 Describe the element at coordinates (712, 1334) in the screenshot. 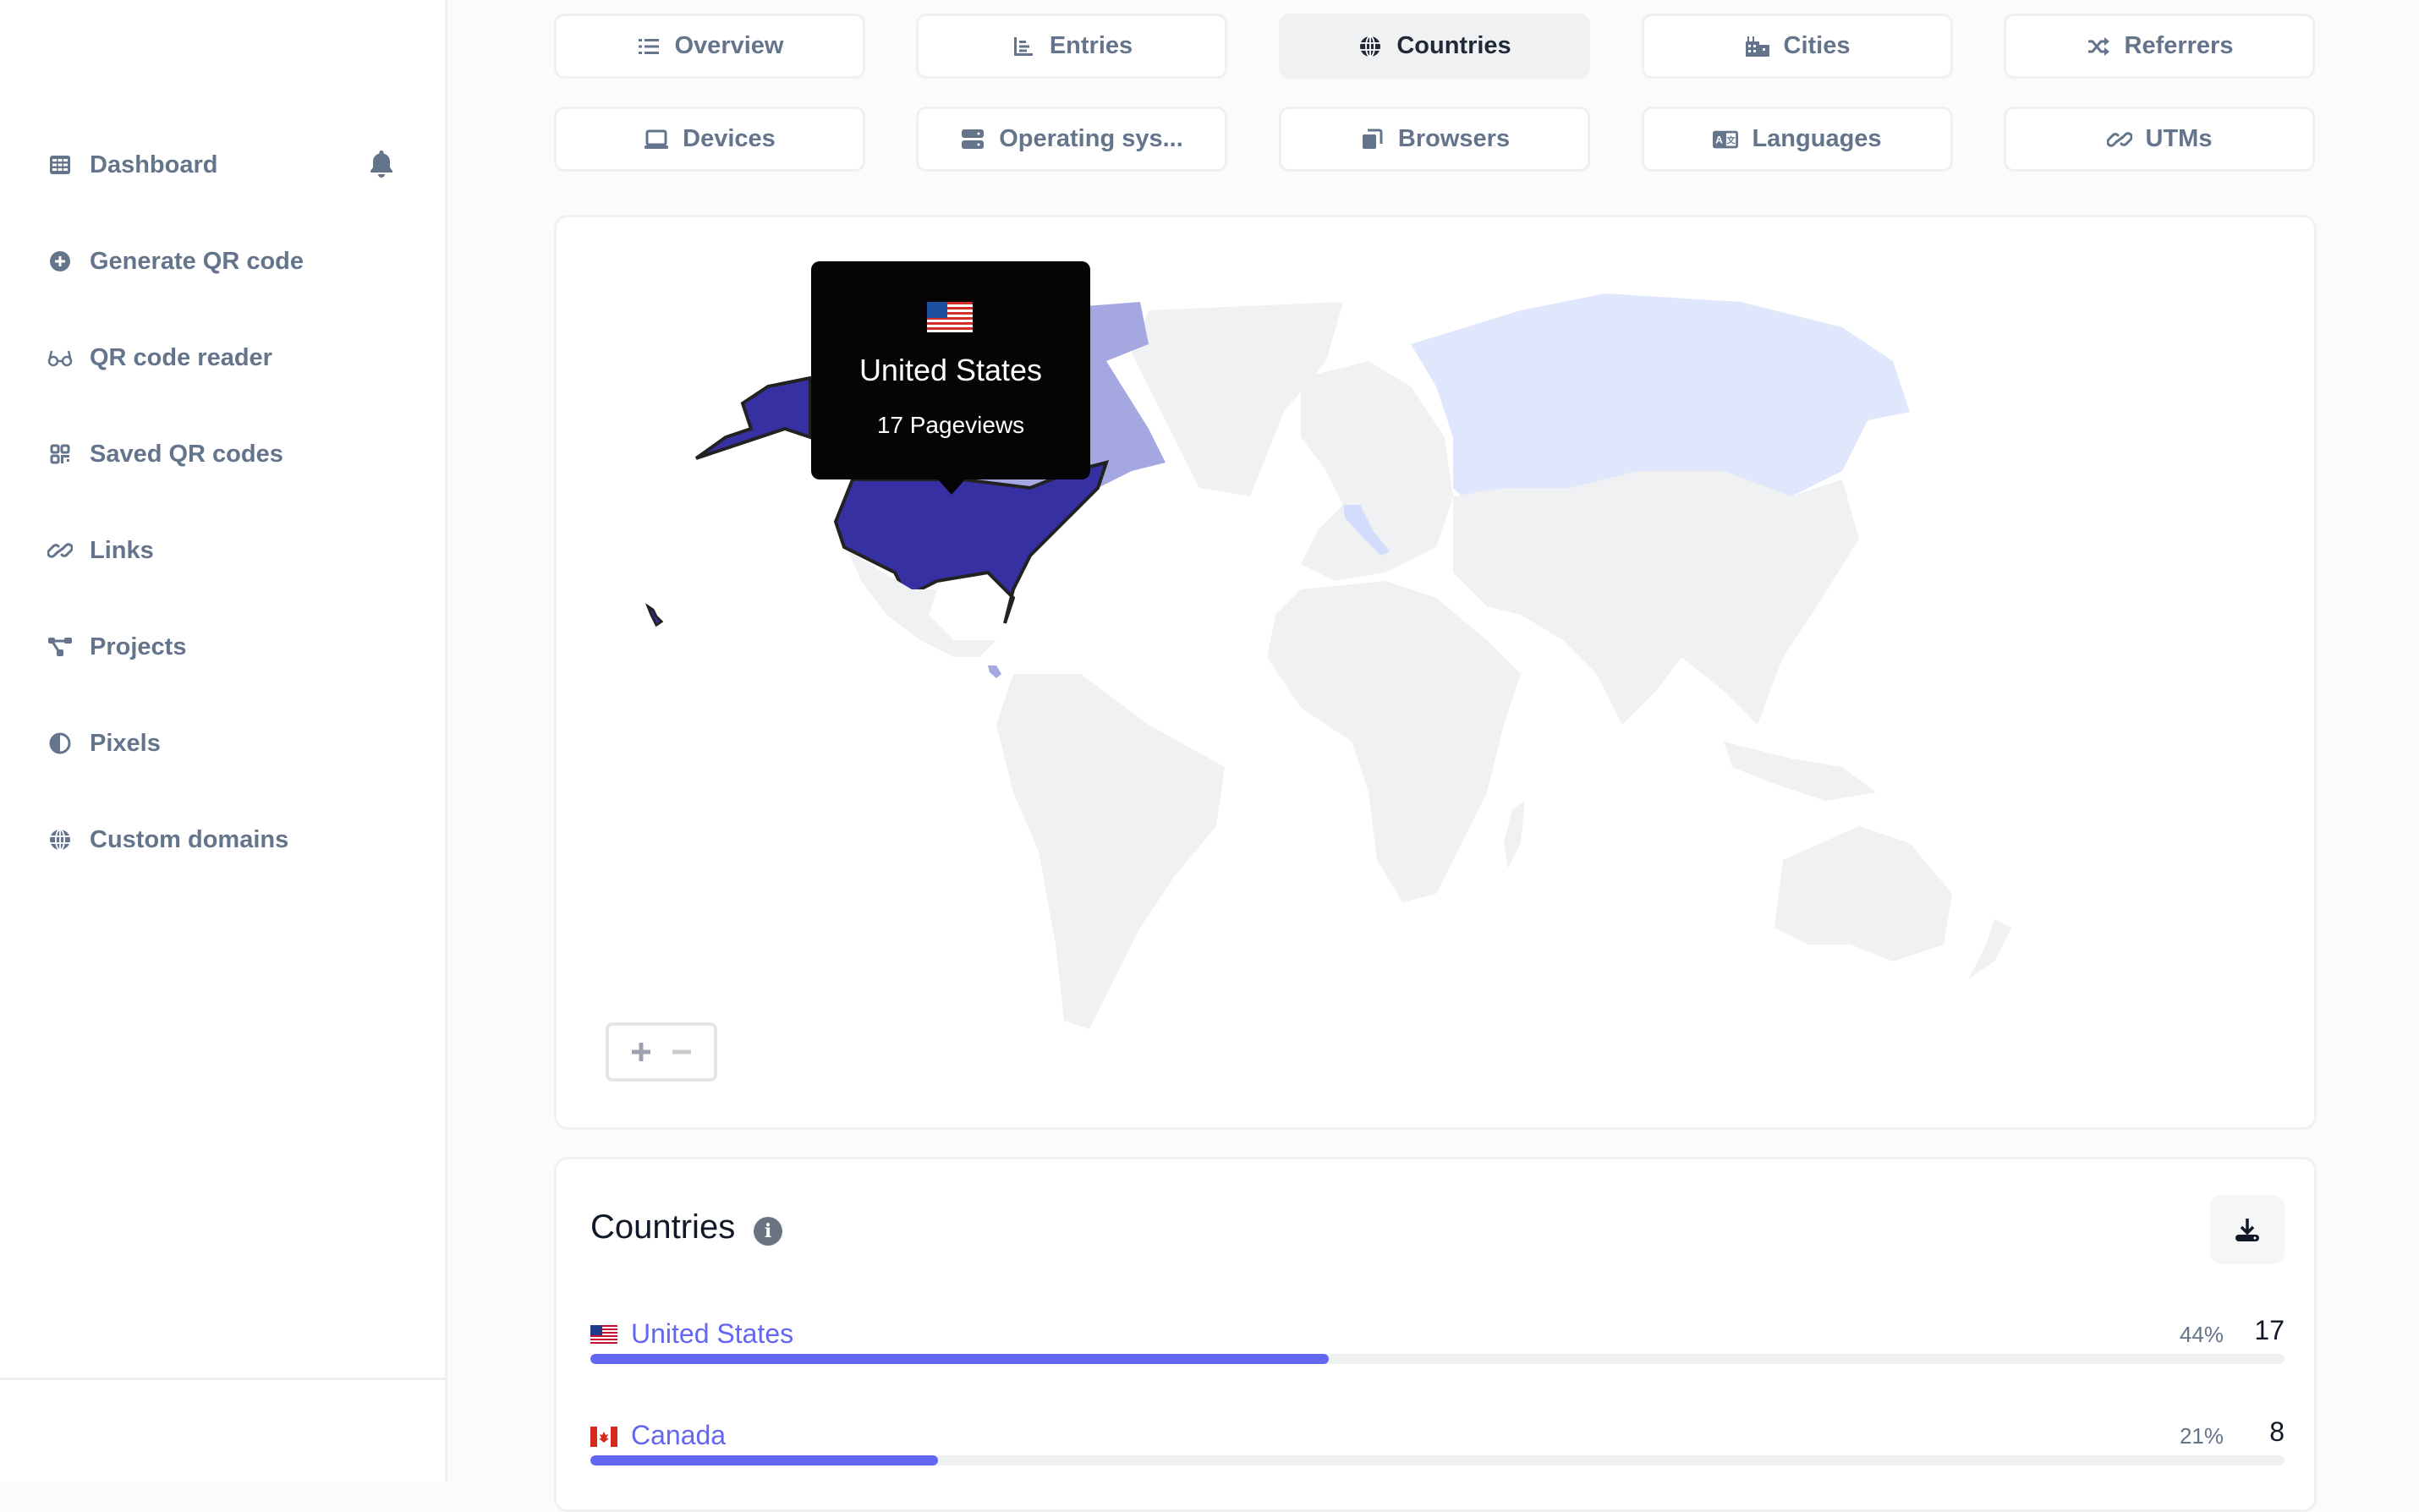

I see `country-name-link: United States` at that location.